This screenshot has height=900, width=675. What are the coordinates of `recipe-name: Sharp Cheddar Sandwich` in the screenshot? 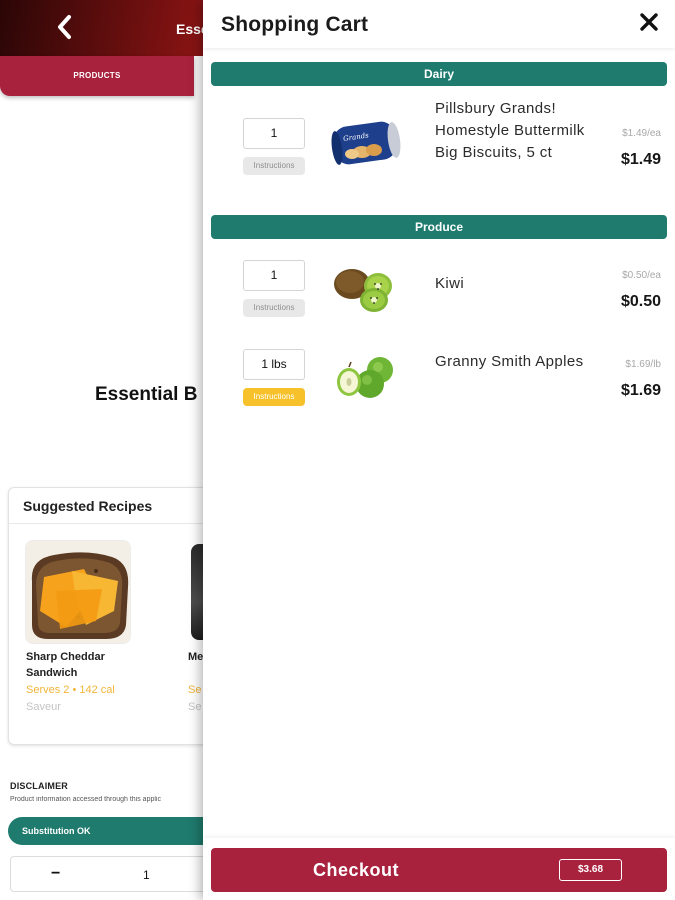 It's located at (86, 665).